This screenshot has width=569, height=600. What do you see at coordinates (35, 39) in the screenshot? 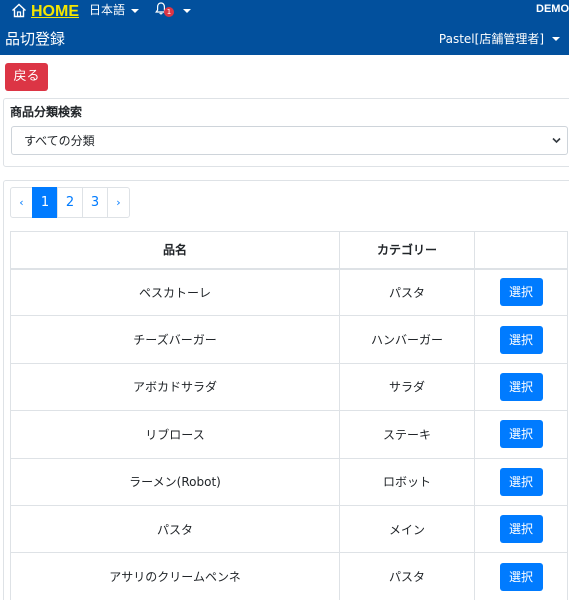
I see `page-title: 品切登録` at bounding box center [35, 39].